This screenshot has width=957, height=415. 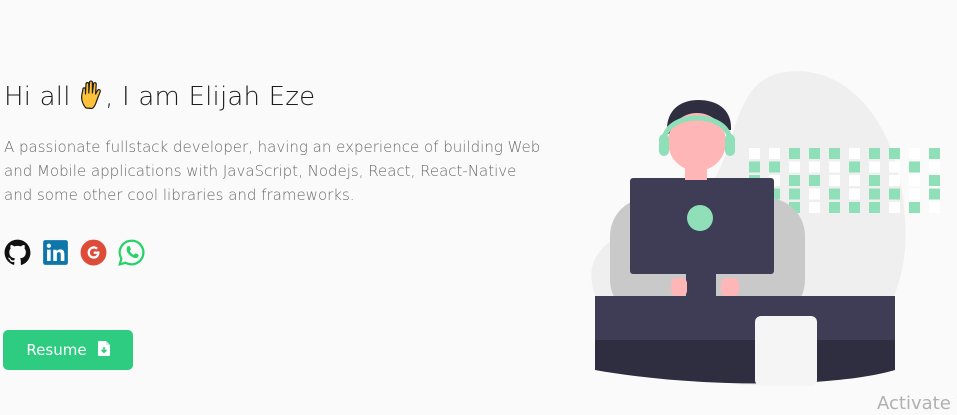 I want to click on social-links, so click(x=74, y=252).